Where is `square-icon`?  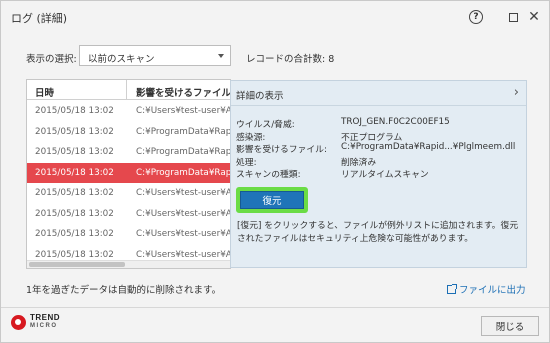
square-icon is located at coordinates (513, 17).